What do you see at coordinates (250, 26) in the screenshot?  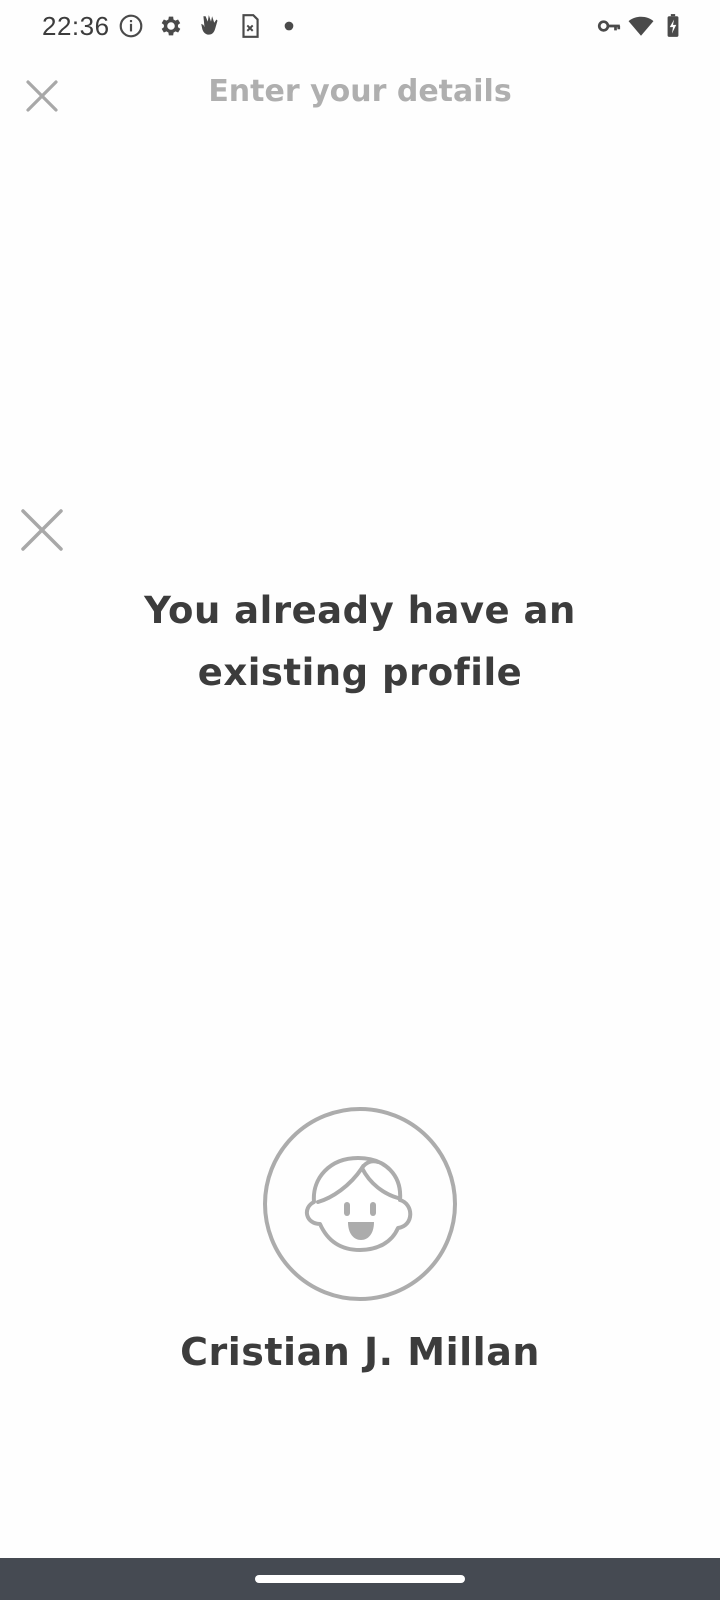 I see `sim-card-icon` at bounding box center [250, 26].